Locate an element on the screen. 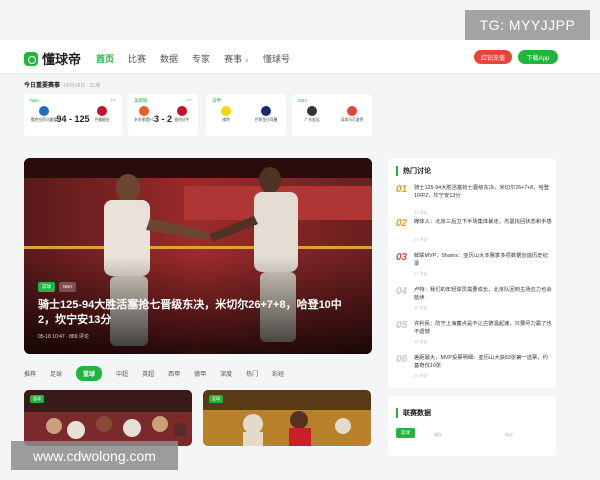  hot-rank: 02 is located at coordinates (402, 223).